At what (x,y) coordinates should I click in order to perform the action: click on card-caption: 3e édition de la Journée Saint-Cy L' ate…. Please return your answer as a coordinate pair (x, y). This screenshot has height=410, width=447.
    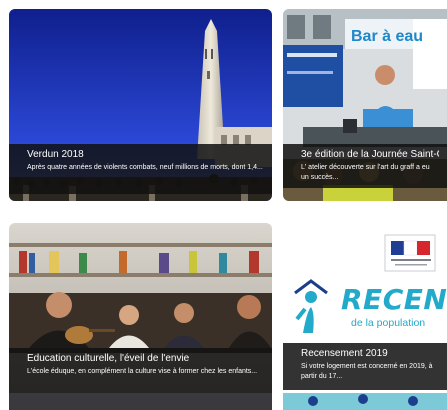
    Looking at the image, I should click on (365, 166).